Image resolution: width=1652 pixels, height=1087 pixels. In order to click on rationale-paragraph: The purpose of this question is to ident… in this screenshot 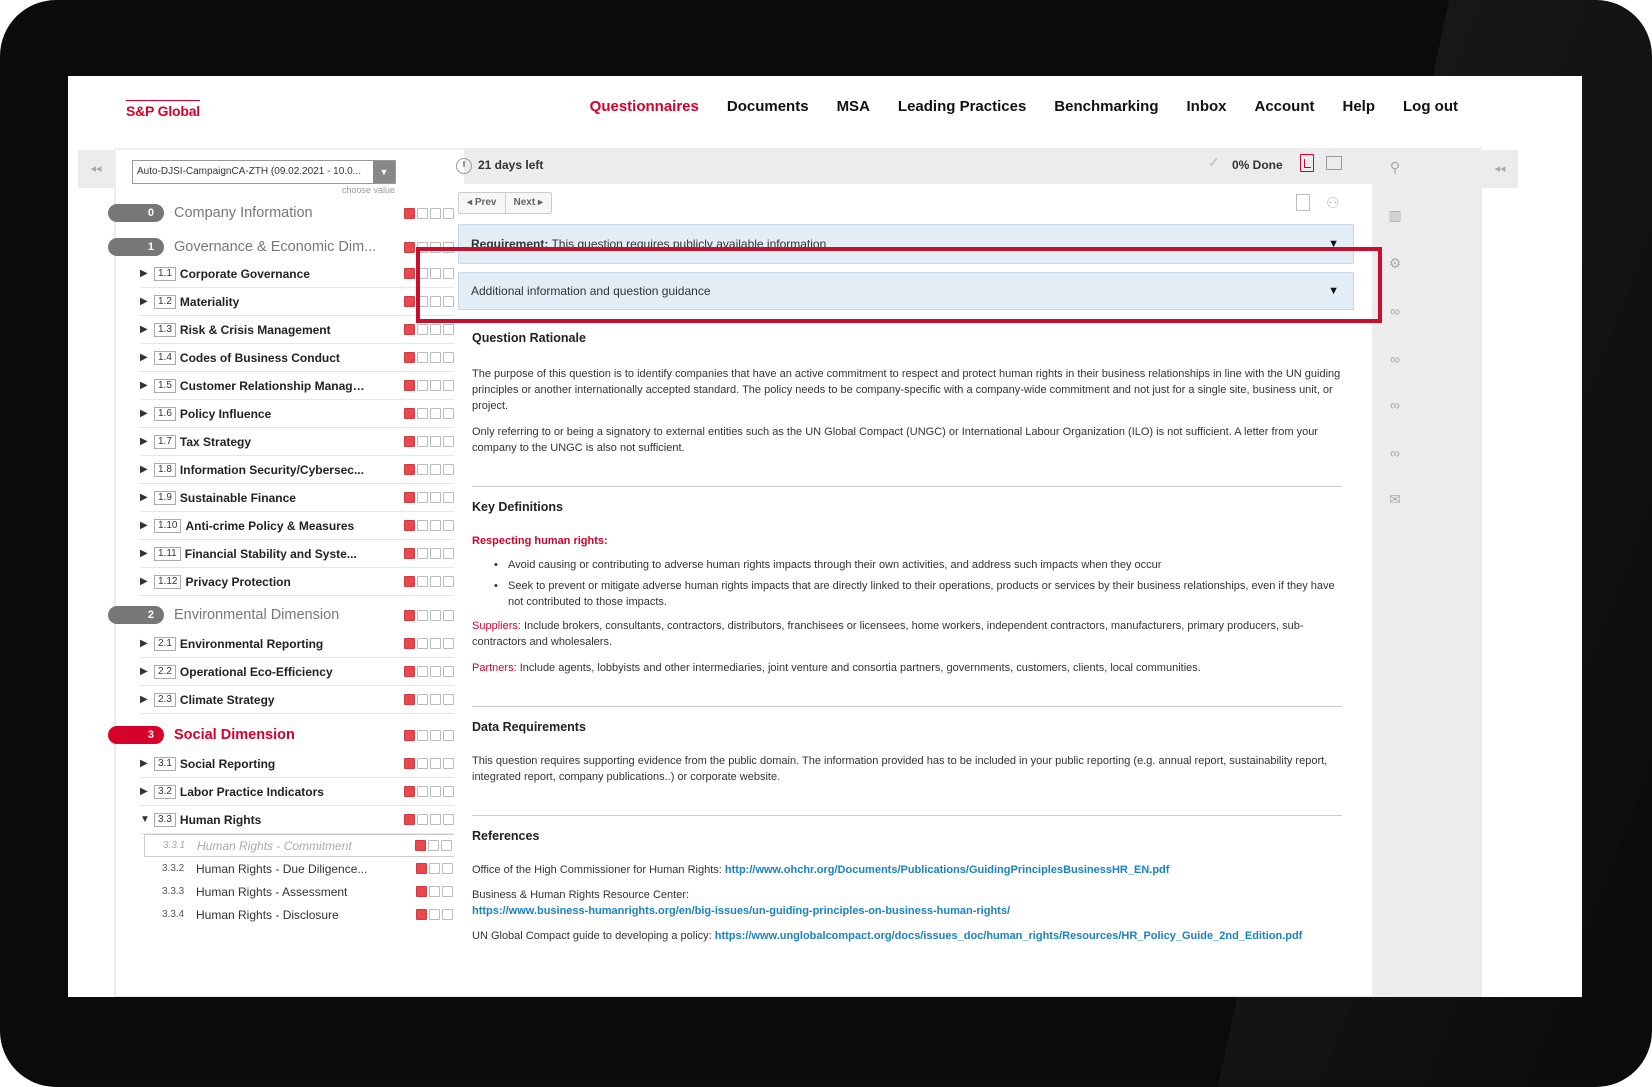, I will do `click(906, 390)`.